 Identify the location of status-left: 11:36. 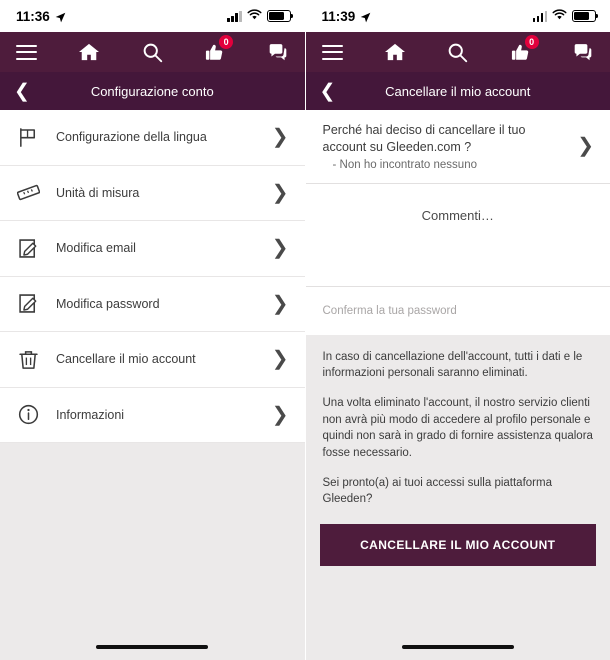
(41, 16).